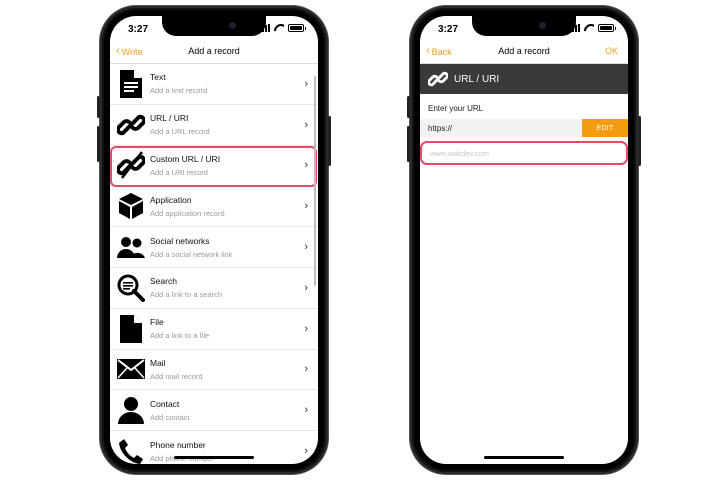  I want to click on scrollbar, so click(315, 181).